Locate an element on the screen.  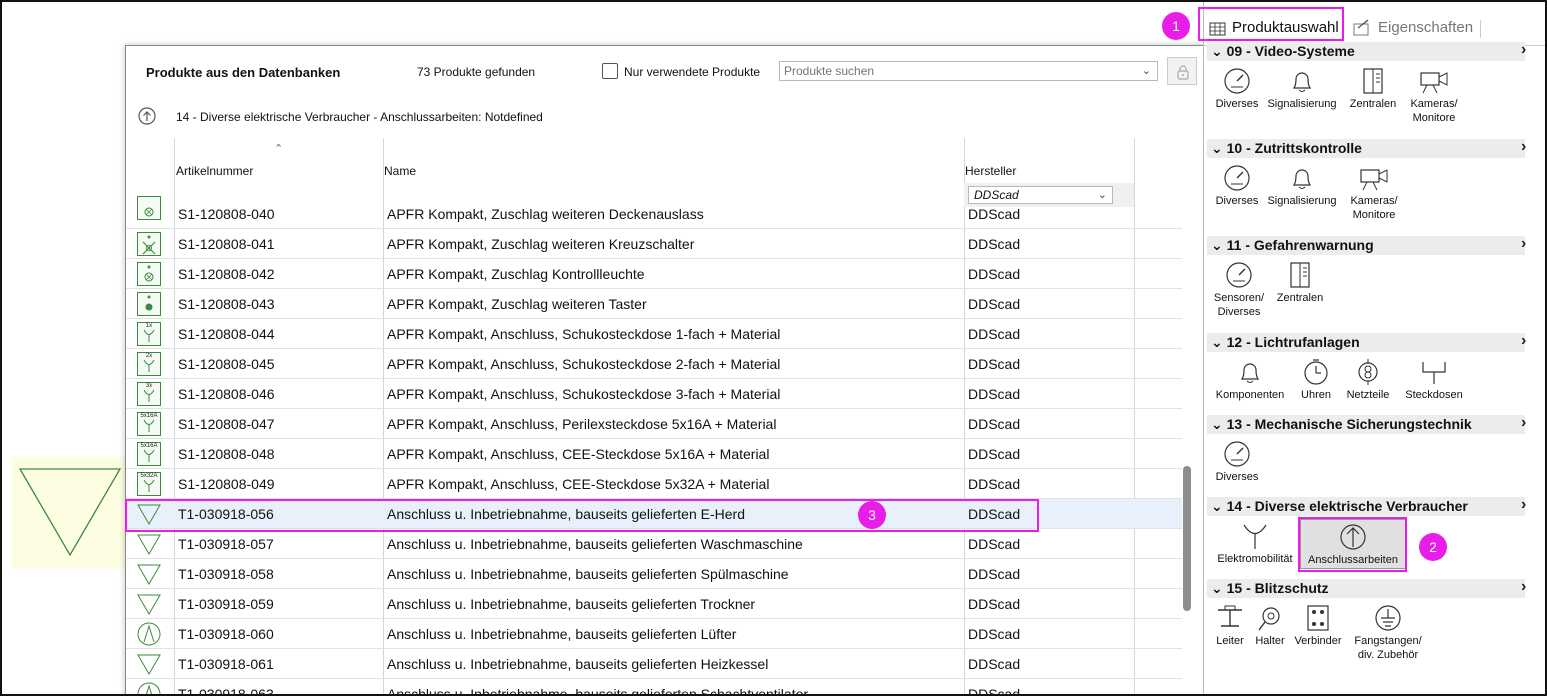
green-socket-icon: 5x16A is located at coordinates (149, 454).